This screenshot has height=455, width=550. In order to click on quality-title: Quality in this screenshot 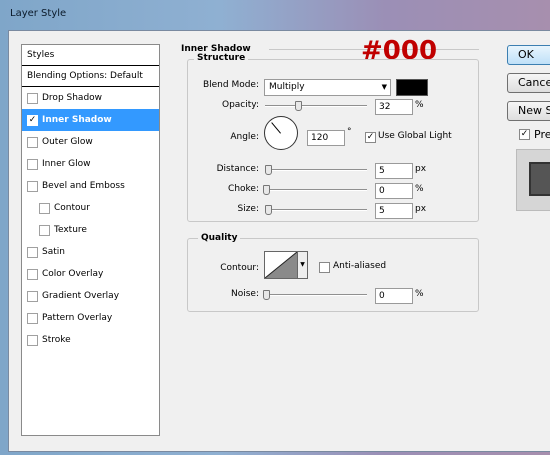, I will do `click(219, 238)`.